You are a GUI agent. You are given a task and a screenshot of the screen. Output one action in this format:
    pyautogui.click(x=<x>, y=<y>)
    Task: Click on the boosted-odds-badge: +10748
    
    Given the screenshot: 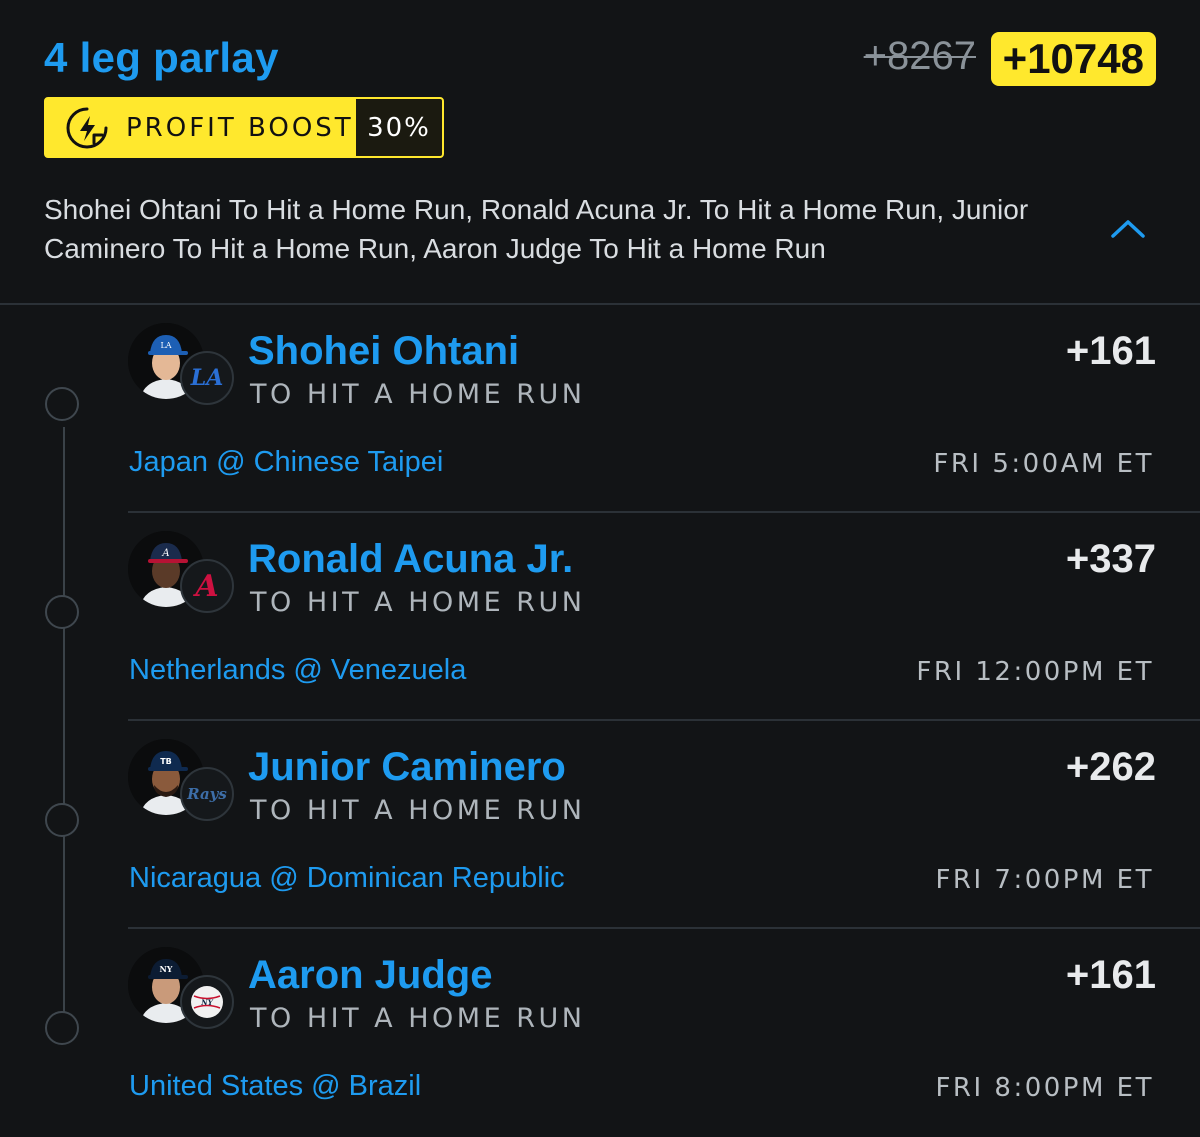 What is the action you would take?
    pyautogui.click(x=1073, y=59)
    